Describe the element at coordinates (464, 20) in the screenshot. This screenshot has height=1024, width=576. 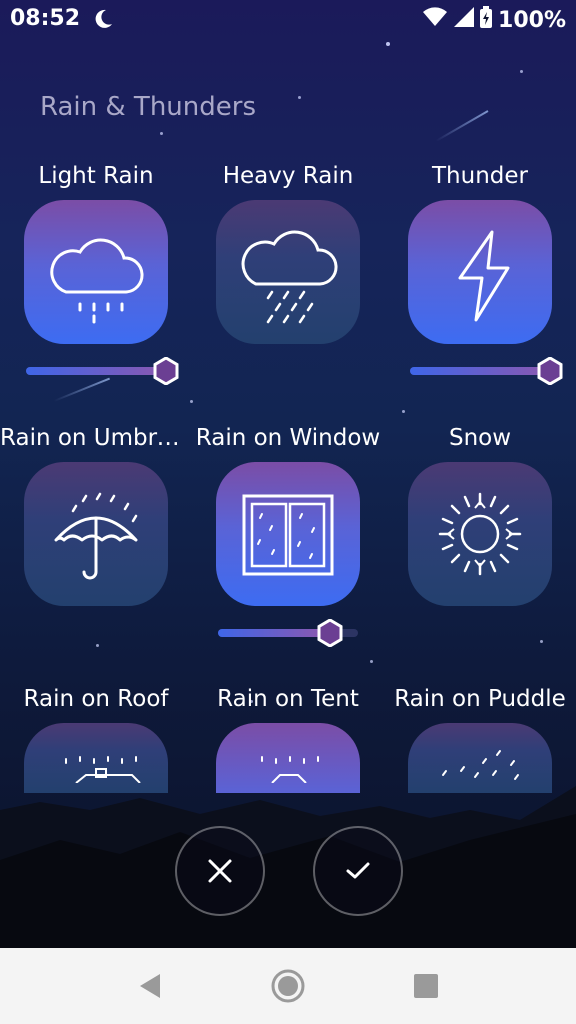
I see `signal-icon` at that location.